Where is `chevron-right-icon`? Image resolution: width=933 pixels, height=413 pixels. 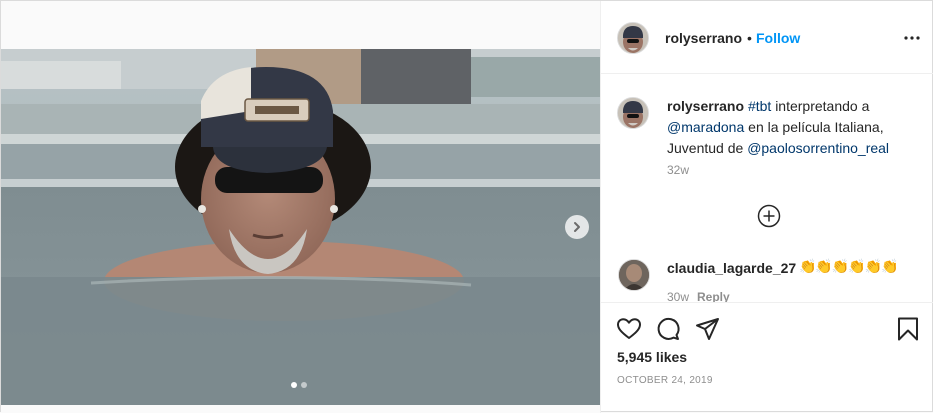
chevron-right-icon is located at coordinates (577, 227).